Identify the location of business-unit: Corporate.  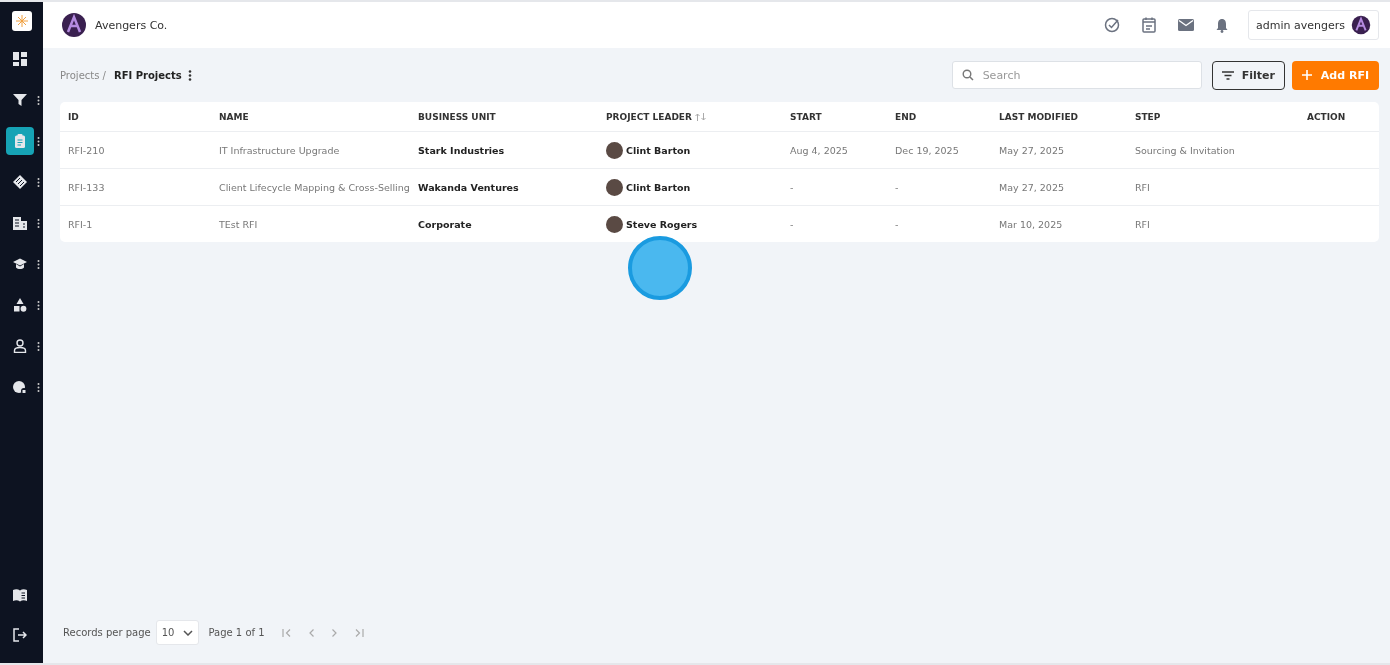
(445, 224).